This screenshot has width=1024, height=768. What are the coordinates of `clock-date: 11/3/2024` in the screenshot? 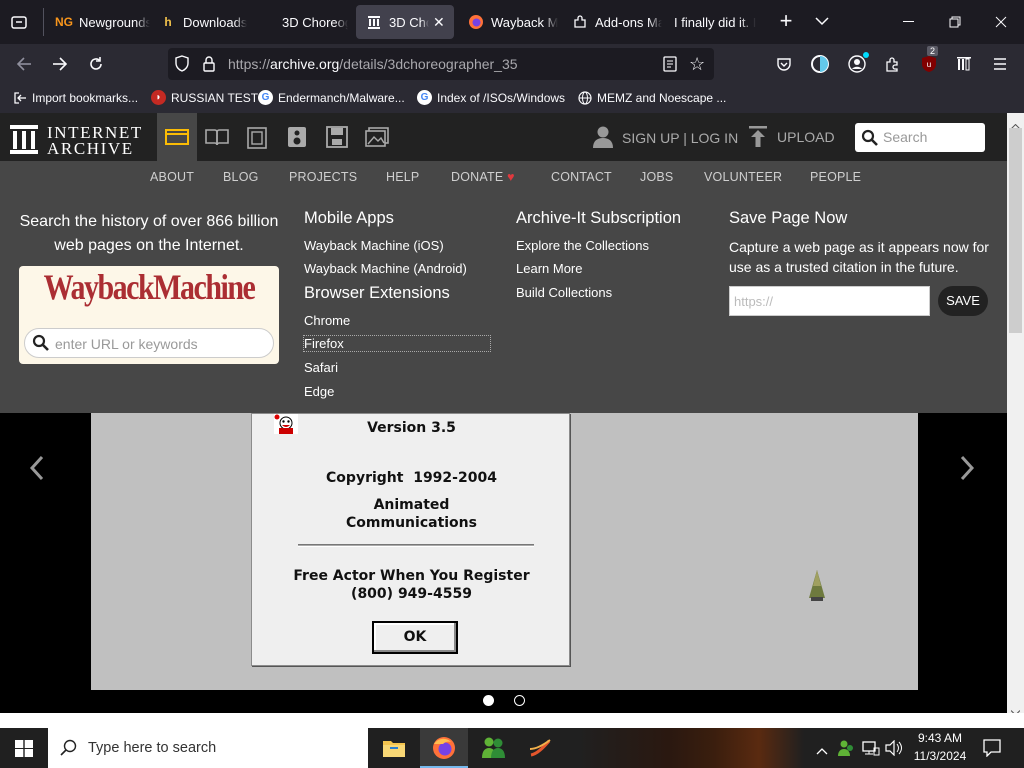 It's located at (940, 756).